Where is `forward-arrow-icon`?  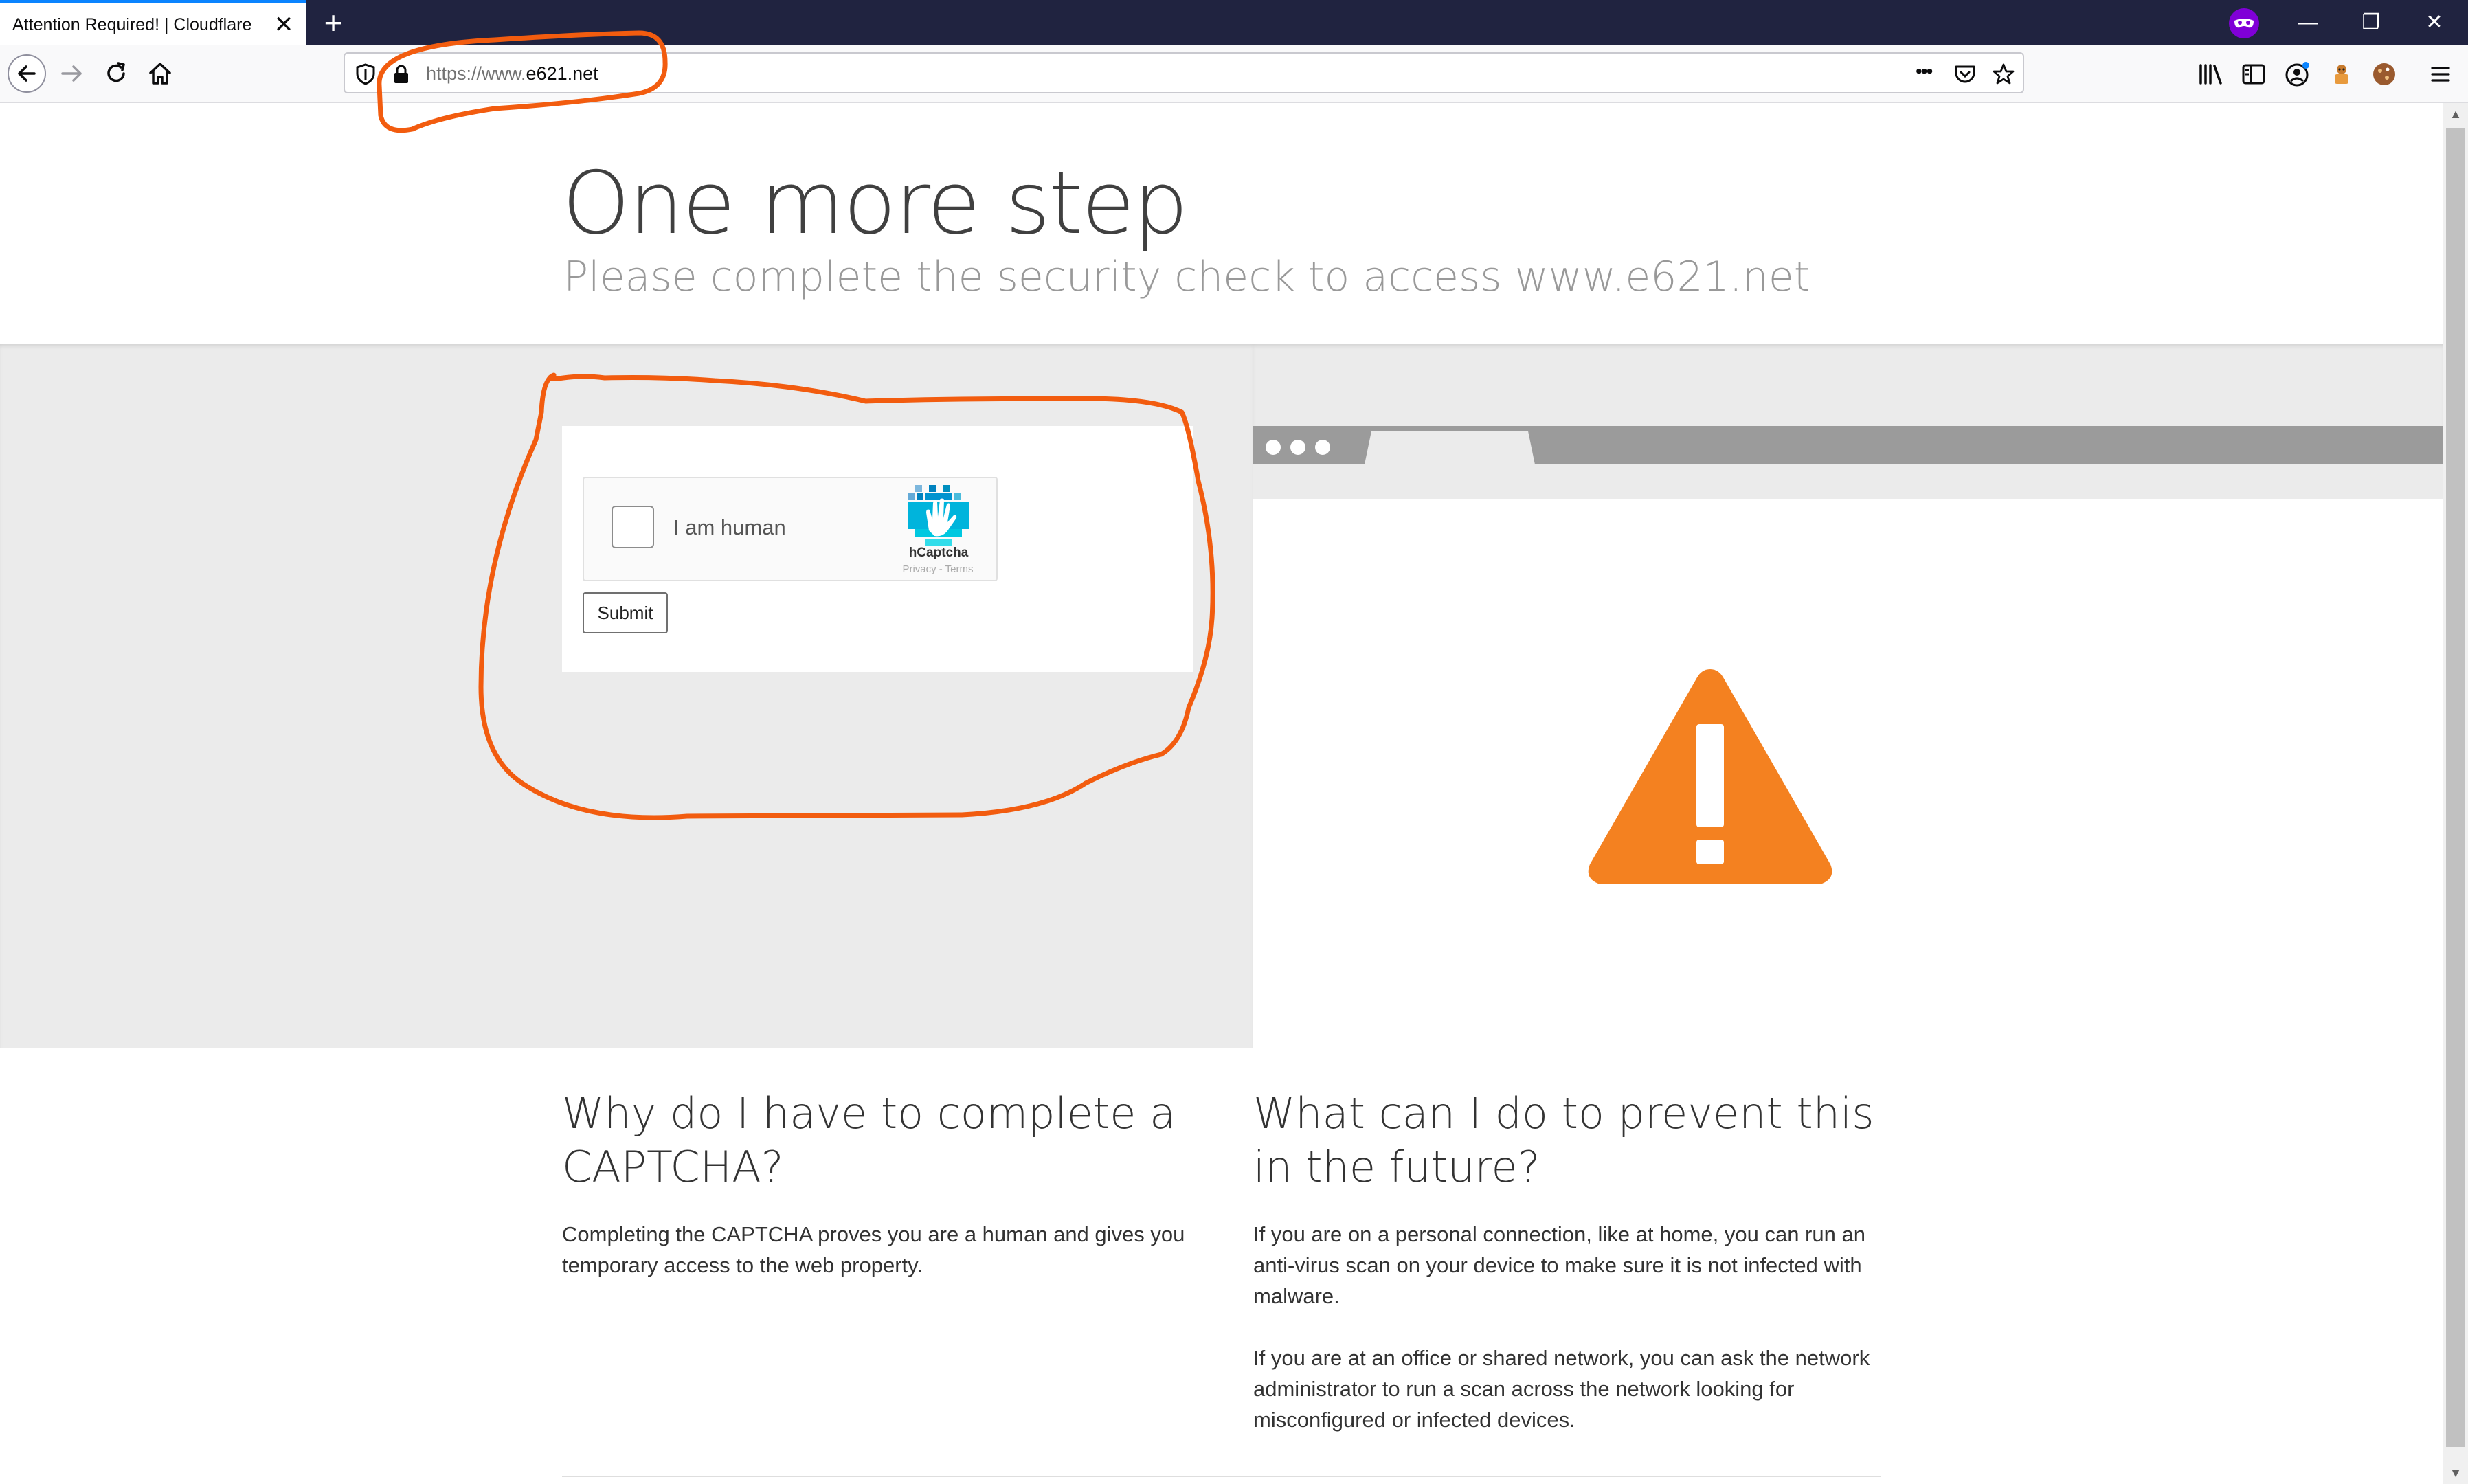
forward-arrow-icon is located at coordinates (71, 73).